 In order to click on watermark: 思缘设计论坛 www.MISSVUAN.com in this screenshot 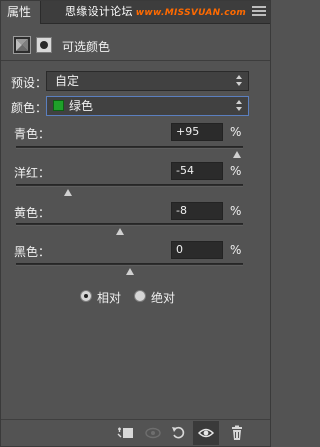, I will do `click(155, 12)`.